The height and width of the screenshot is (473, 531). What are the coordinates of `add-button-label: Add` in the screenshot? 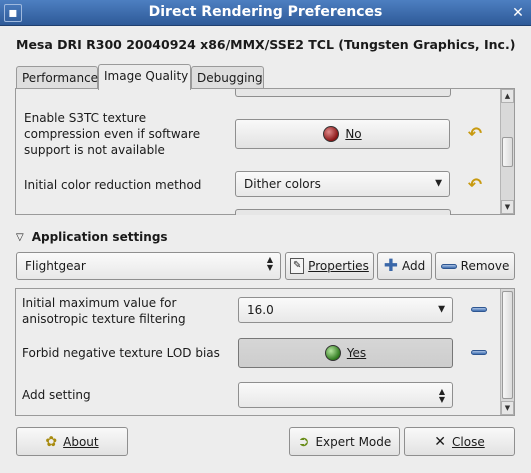 It's located at (414, 266).